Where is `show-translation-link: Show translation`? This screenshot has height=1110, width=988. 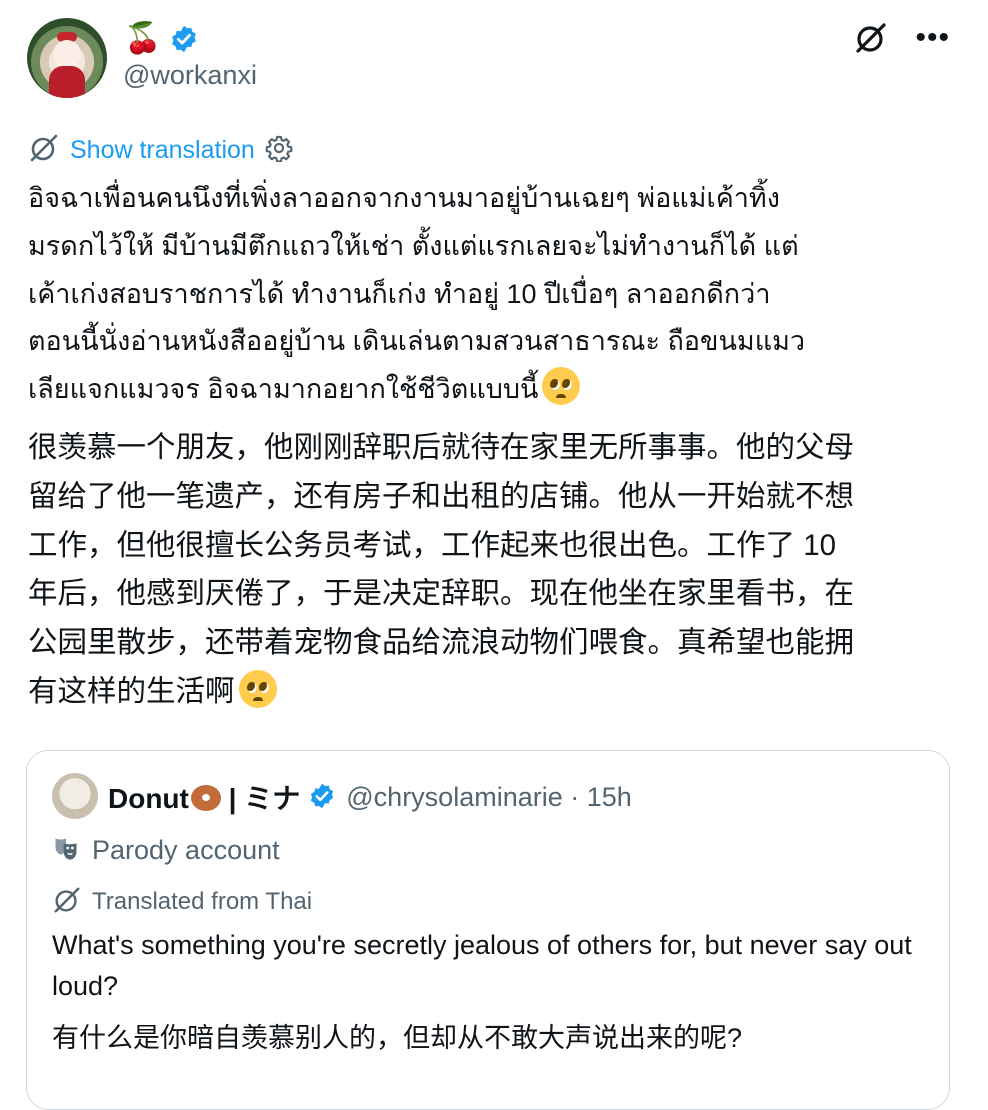
show-translation-link: Show translation is located at coordinates (162, 150).